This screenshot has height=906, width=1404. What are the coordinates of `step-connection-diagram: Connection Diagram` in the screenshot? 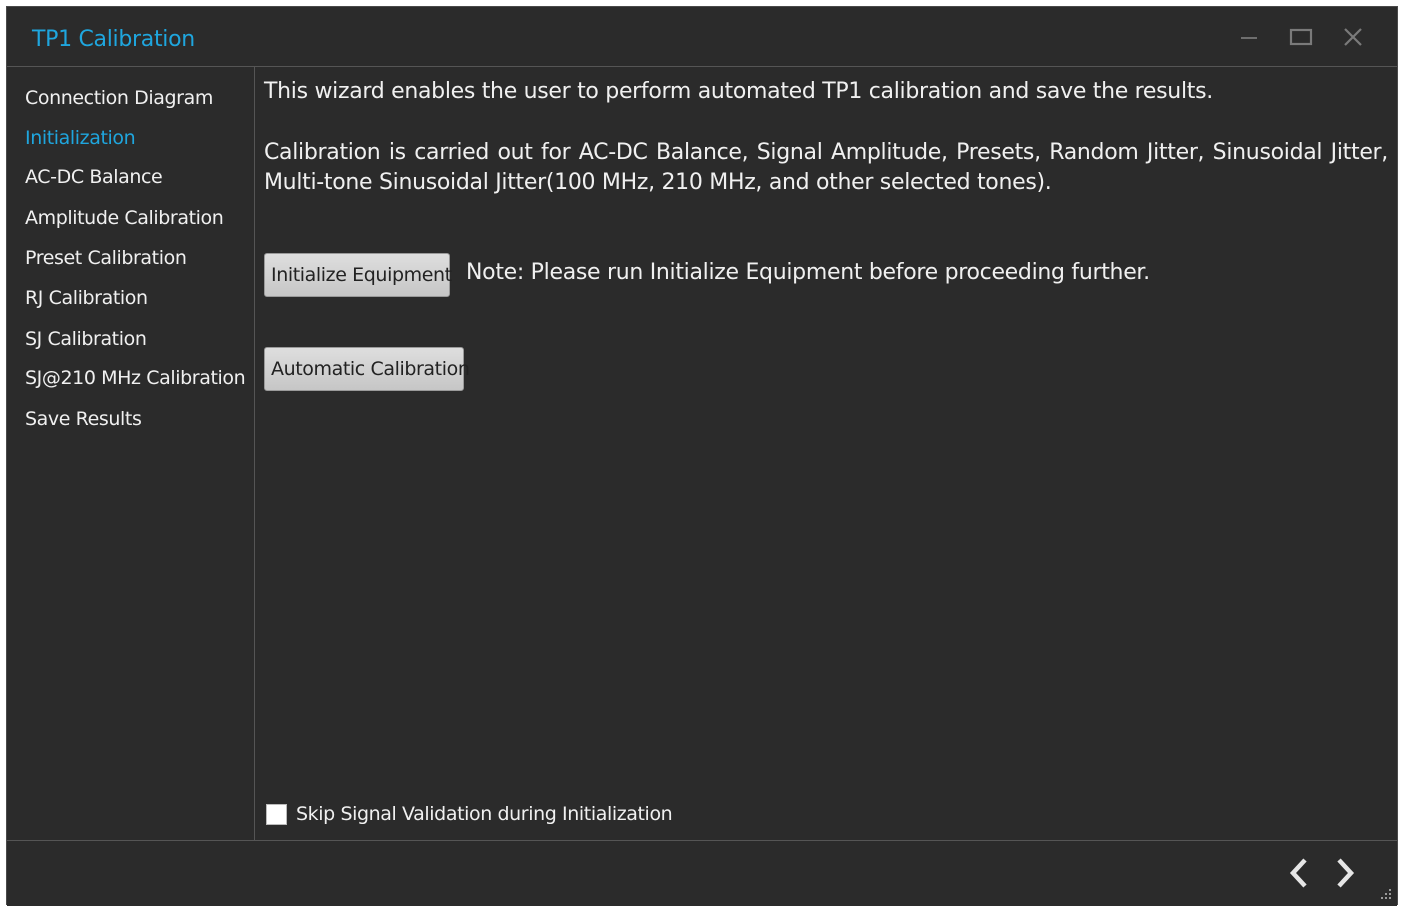 It's located at (119, 98).